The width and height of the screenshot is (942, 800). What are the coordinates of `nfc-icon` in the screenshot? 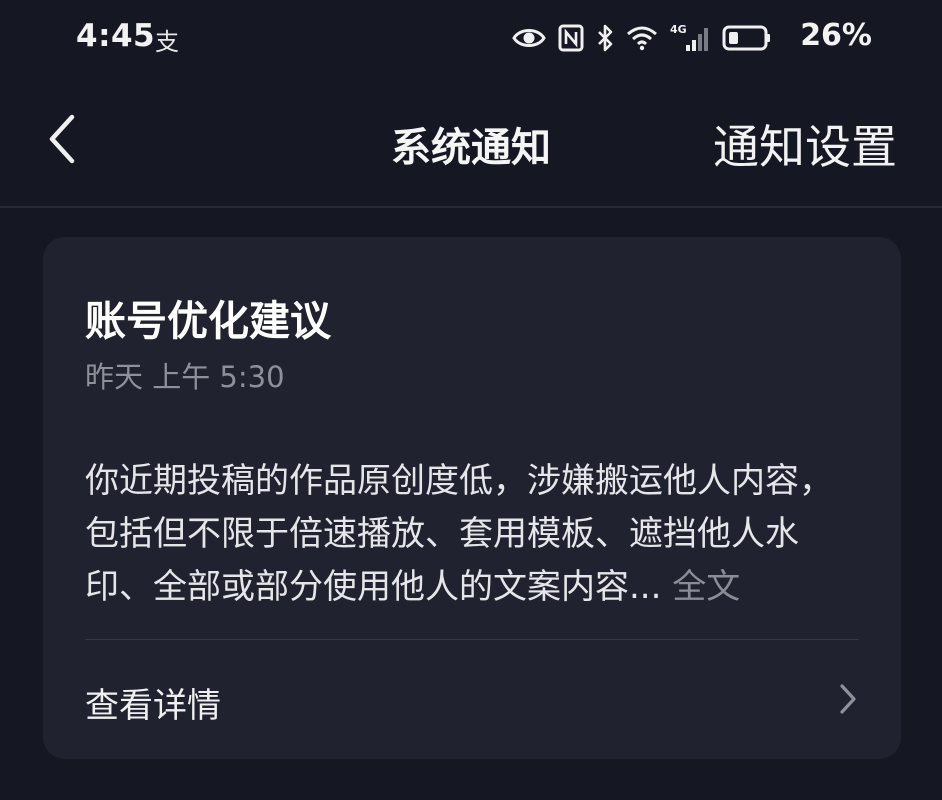 It's located at (571, 38).